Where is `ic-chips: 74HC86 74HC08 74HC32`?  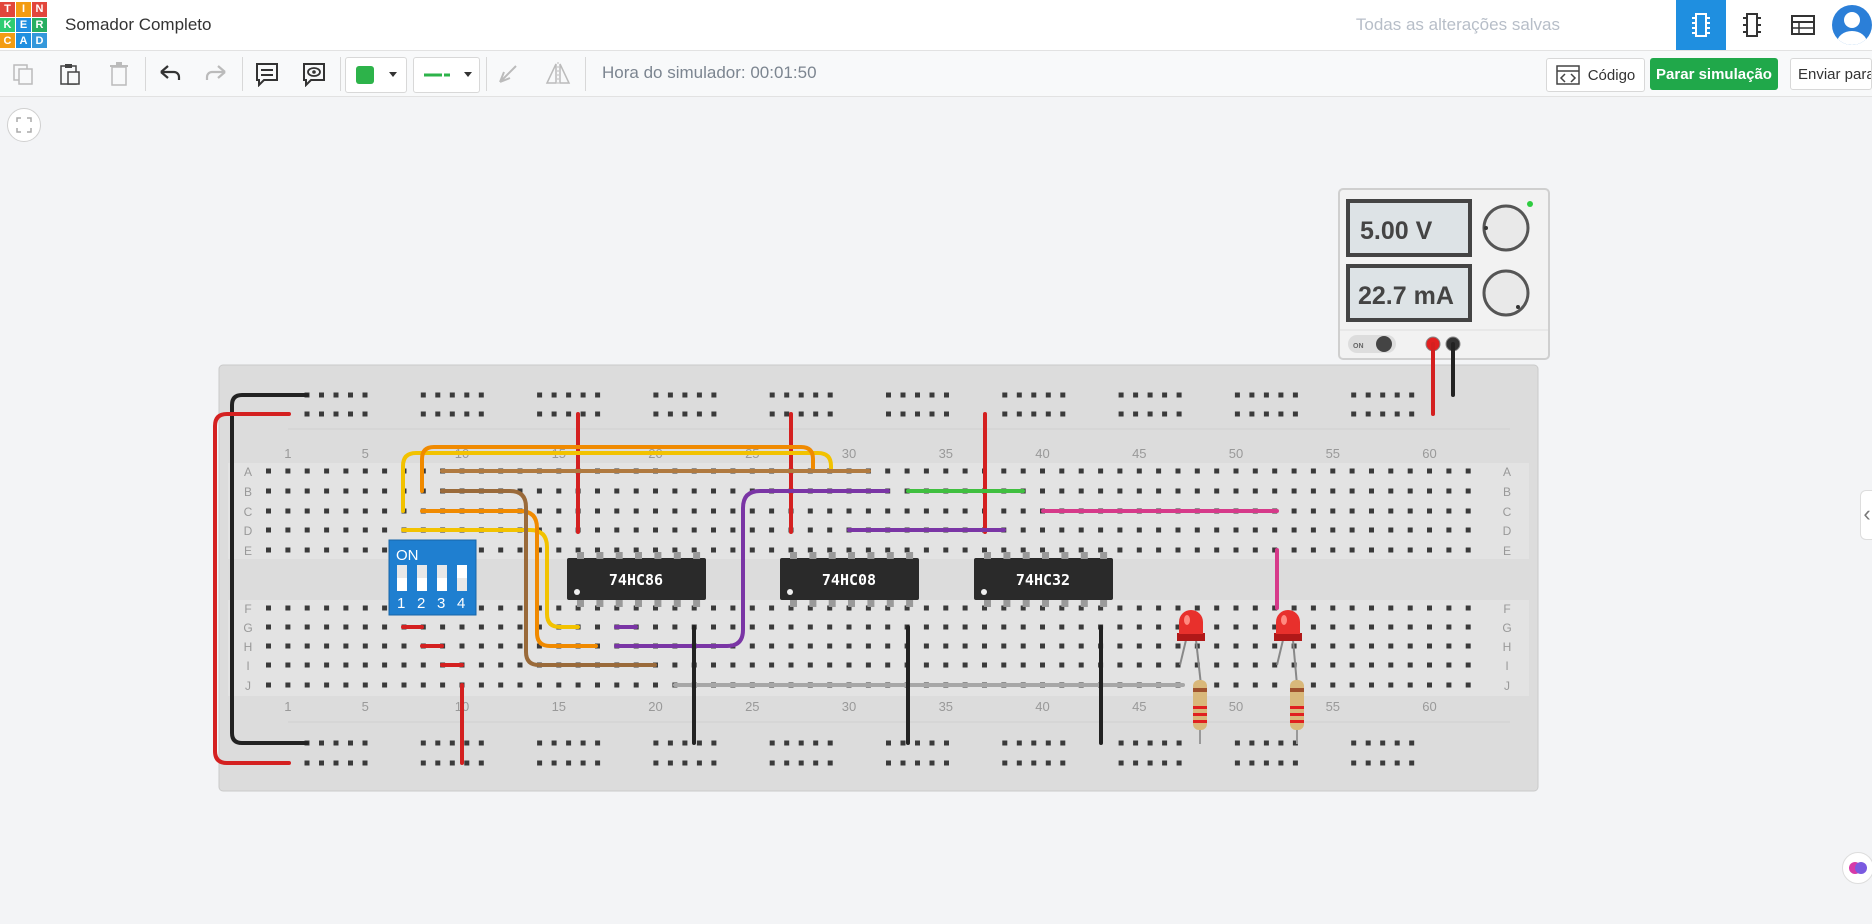
ic-chips: 74HC86 74HC08 74HC32 is located at coordinates (840, 579).